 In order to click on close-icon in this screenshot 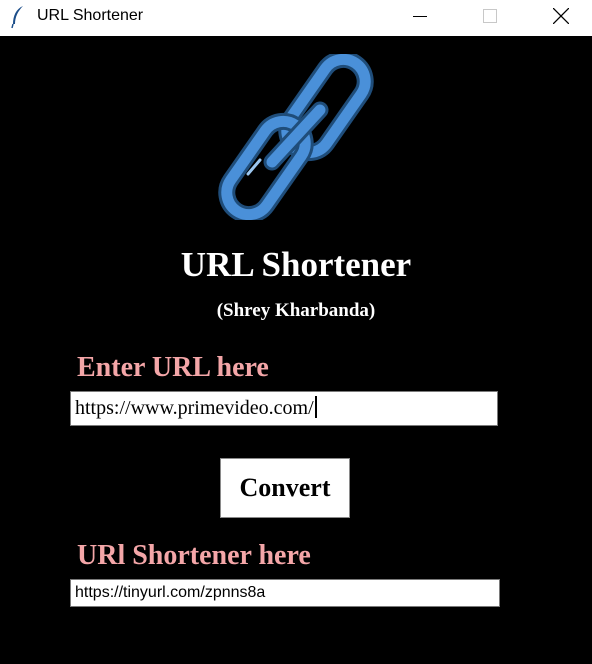, I will do `click(561, 16)`.